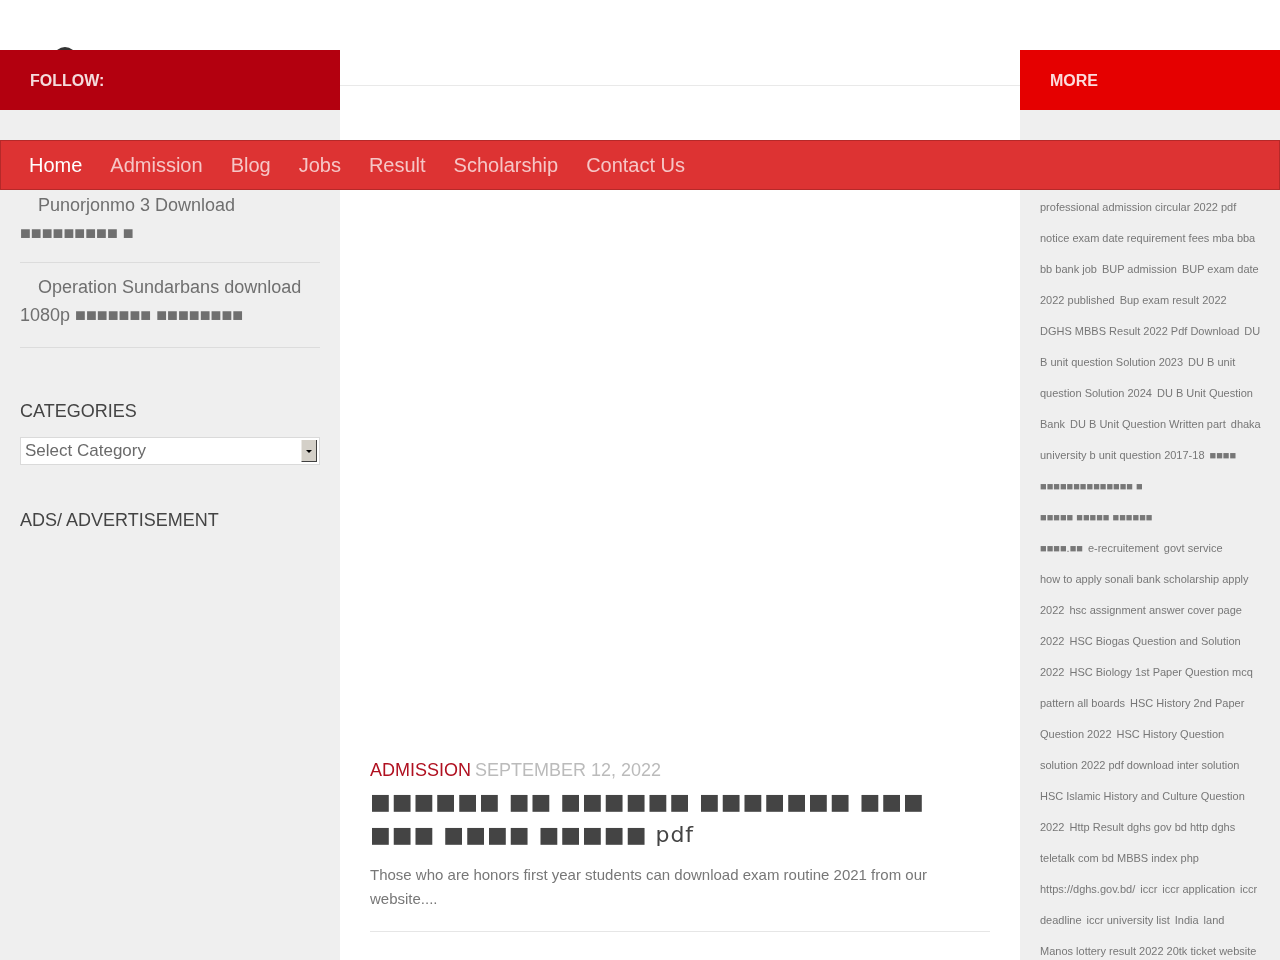 This screenshot has width=1280, height=960. I want to click on nav-link: Contact Us, so click(636, 165).